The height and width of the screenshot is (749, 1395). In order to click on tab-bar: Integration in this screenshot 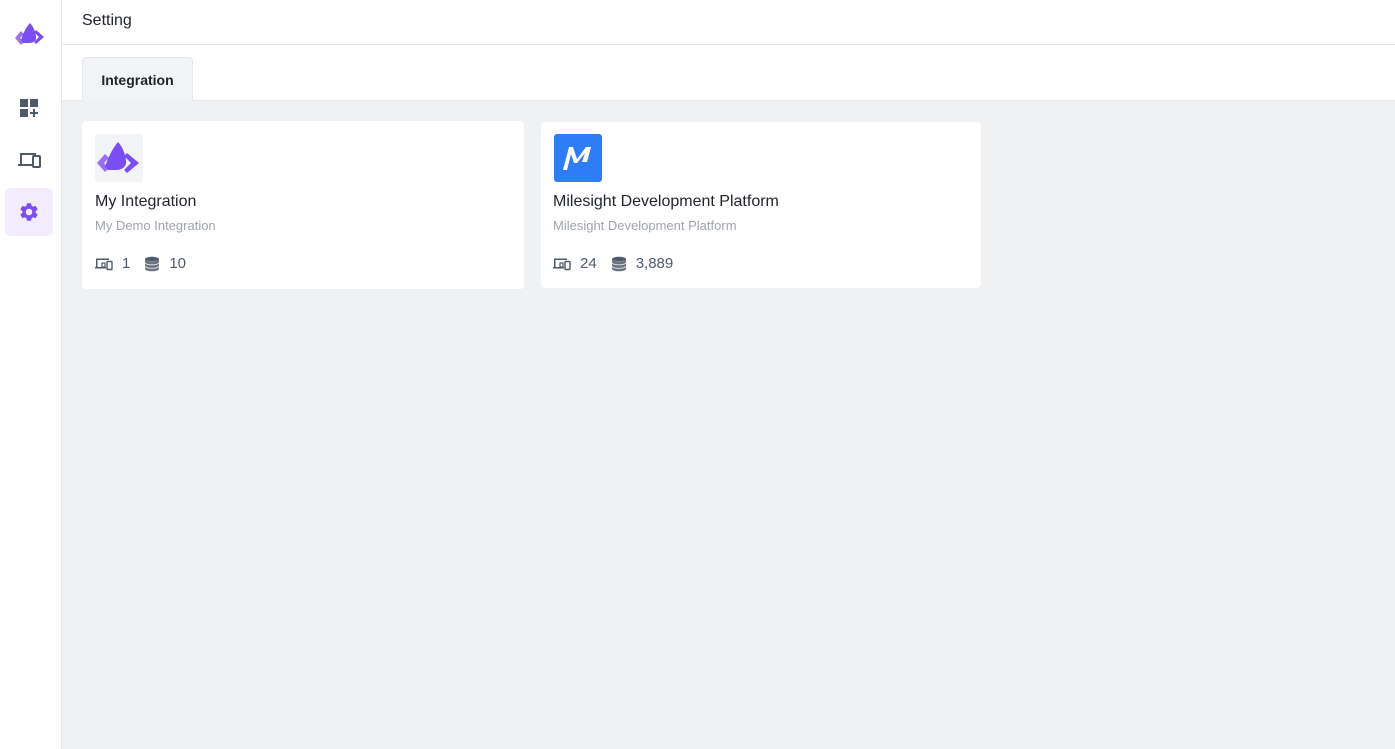, I will do `click(728, 73)`.